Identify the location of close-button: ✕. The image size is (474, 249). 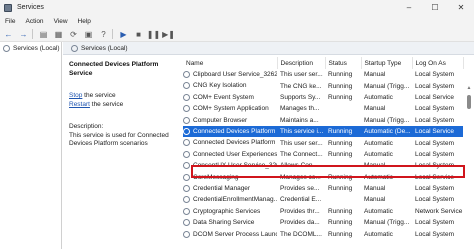
(461, 7).